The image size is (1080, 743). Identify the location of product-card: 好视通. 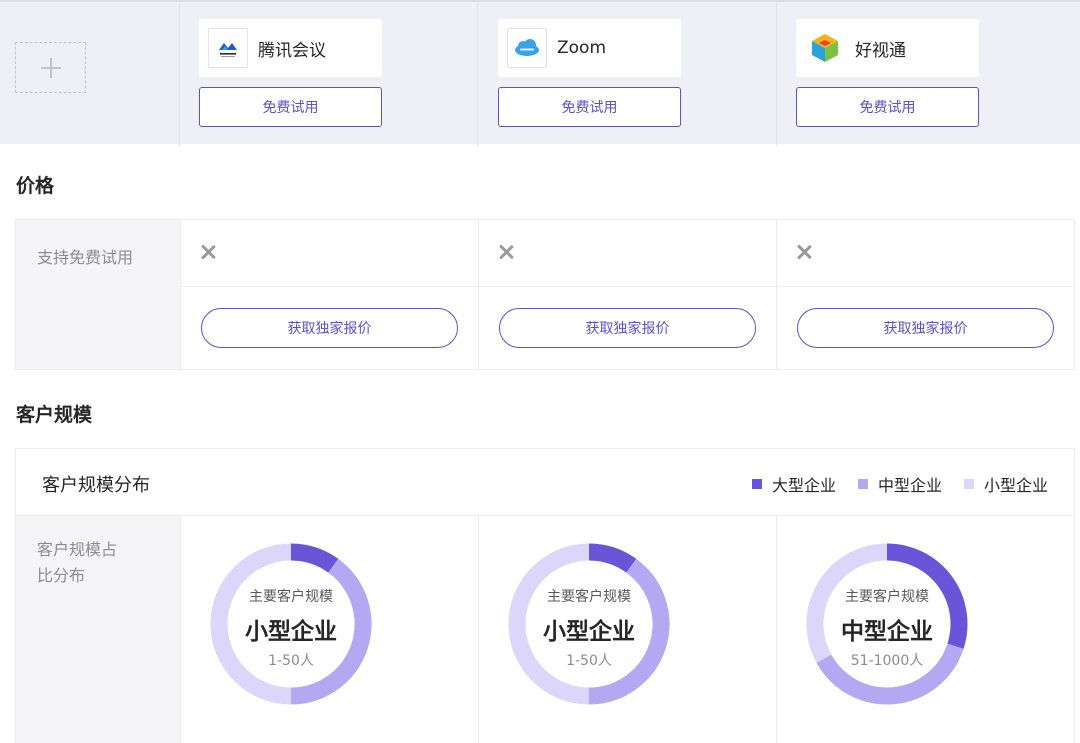
(887, 48).